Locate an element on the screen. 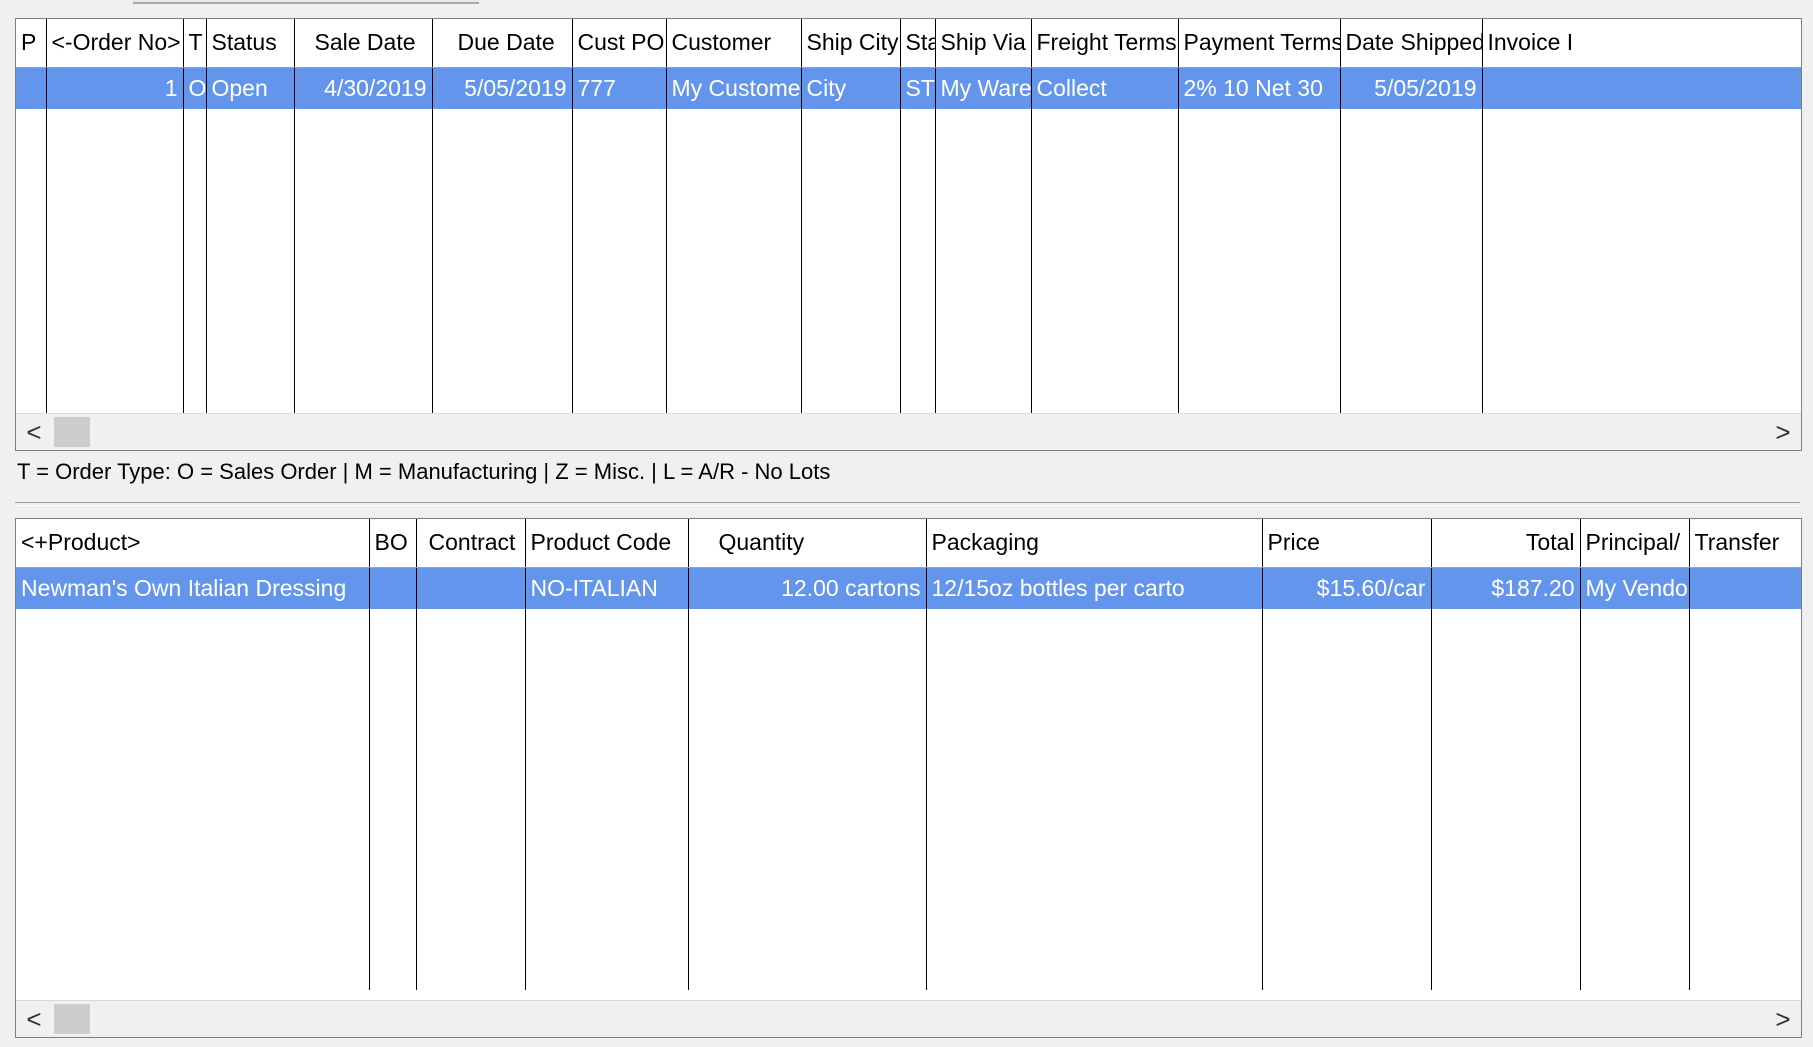  cell-invoice is located at coordinates (1641, 88).